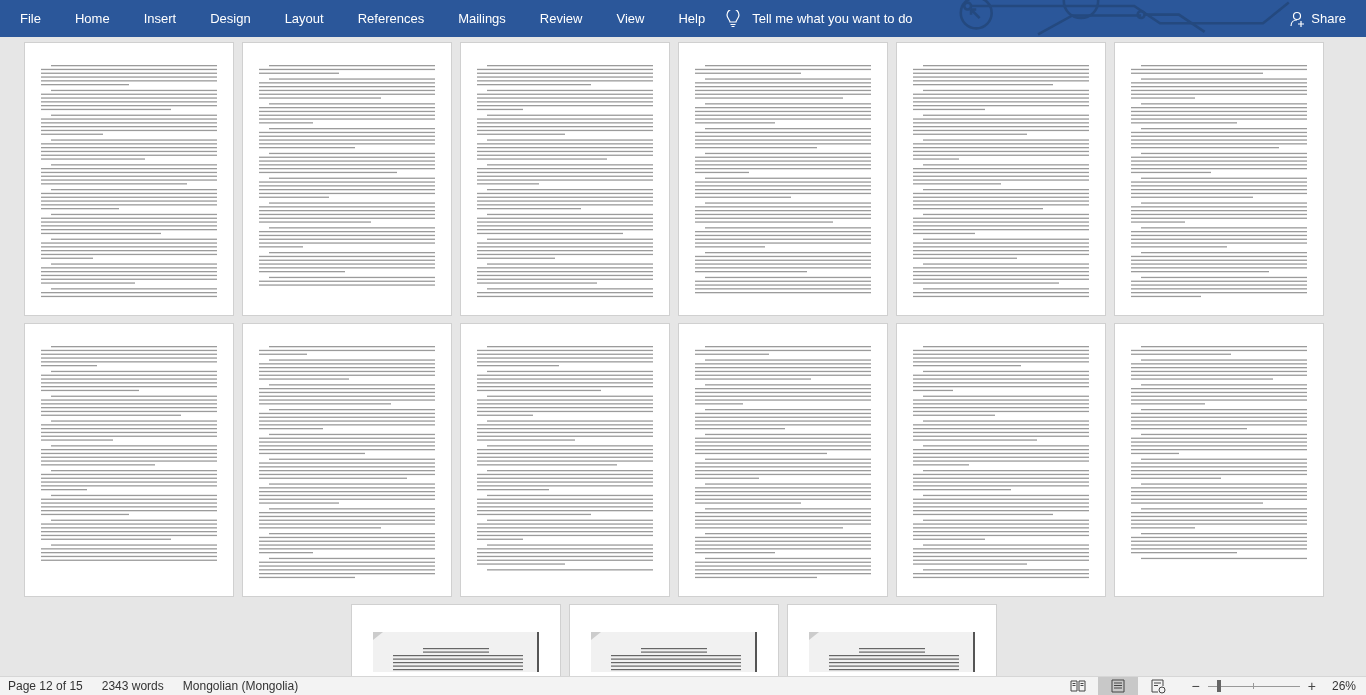  Describe the element at coordinates (1318, 18) in the screenshot. I see `share-button: Share` at that location.